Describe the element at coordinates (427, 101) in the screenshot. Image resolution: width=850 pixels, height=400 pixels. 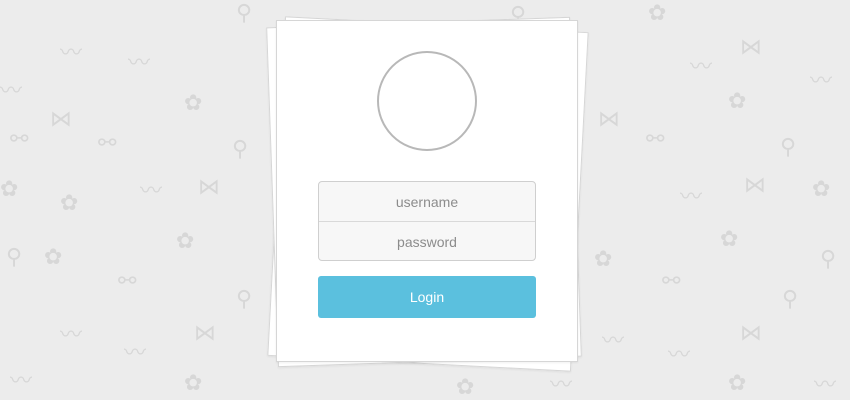
I see `avatar` at that location.